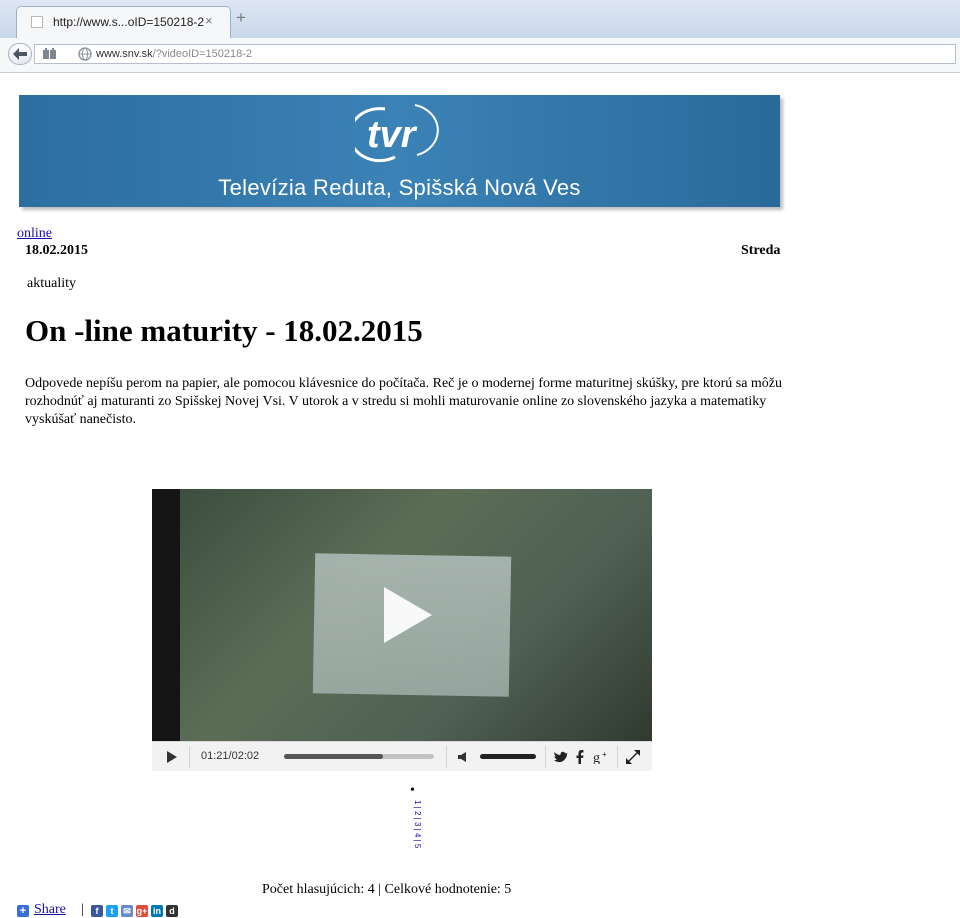 The height and width of the screenshot is (918, 960). What do you see at coordinates (202, 54) in the screenshot?
I see `url-path: /?videoID=150218-2` at bounding box center [202, 54].